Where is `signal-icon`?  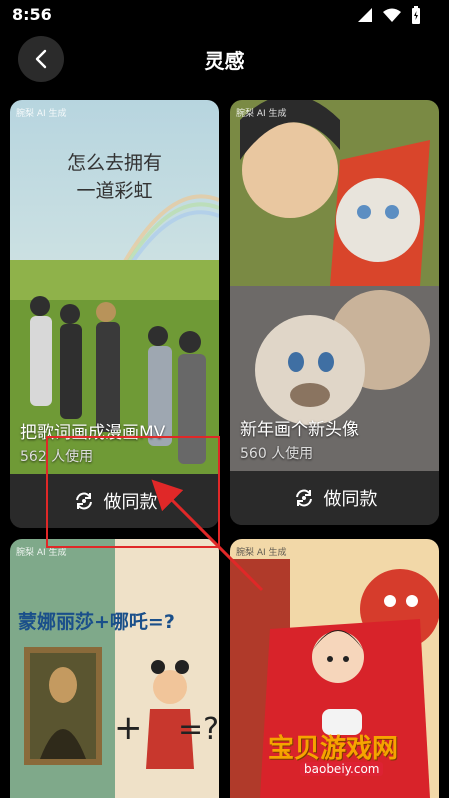 signal-icon is located at coordinates (365, 15).